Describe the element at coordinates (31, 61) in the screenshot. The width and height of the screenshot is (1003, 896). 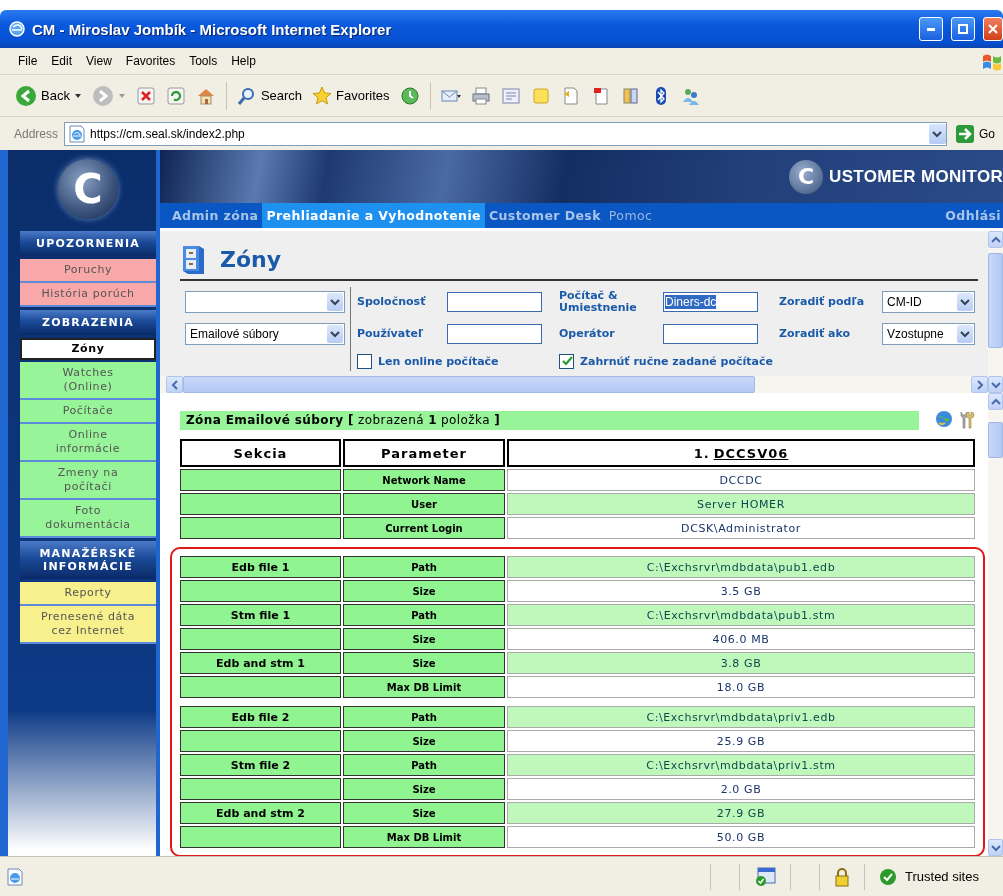
I see `menu-item: File` at that location.